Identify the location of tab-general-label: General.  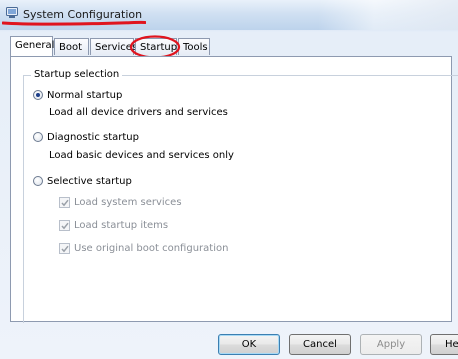
(35, 45).